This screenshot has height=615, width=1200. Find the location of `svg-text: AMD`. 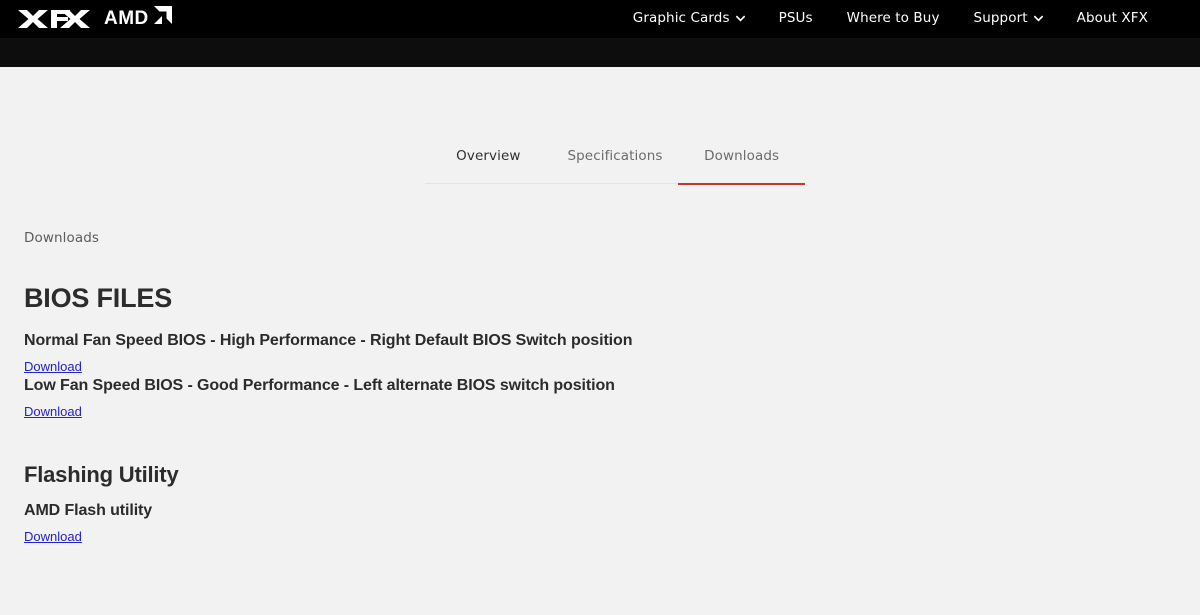

svg-text: AMD is located at coordinates (126, 18).